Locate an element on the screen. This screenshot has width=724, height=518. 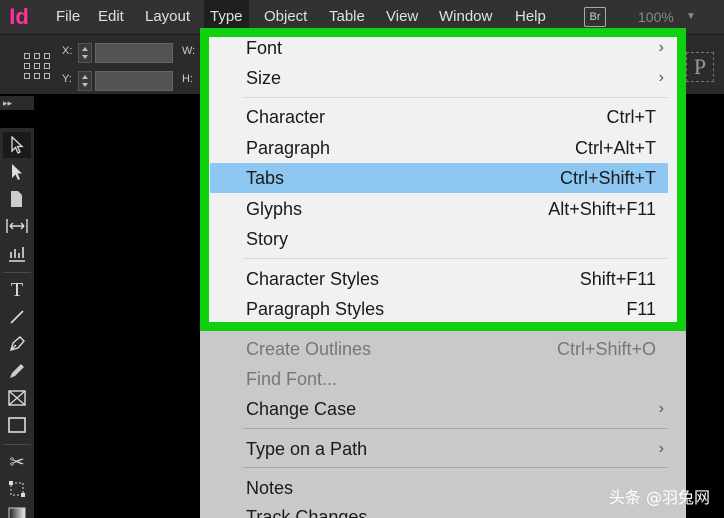
menu-item-tabs: Tabs Ctrl+Shift+T is located at coordinates (439, 178).